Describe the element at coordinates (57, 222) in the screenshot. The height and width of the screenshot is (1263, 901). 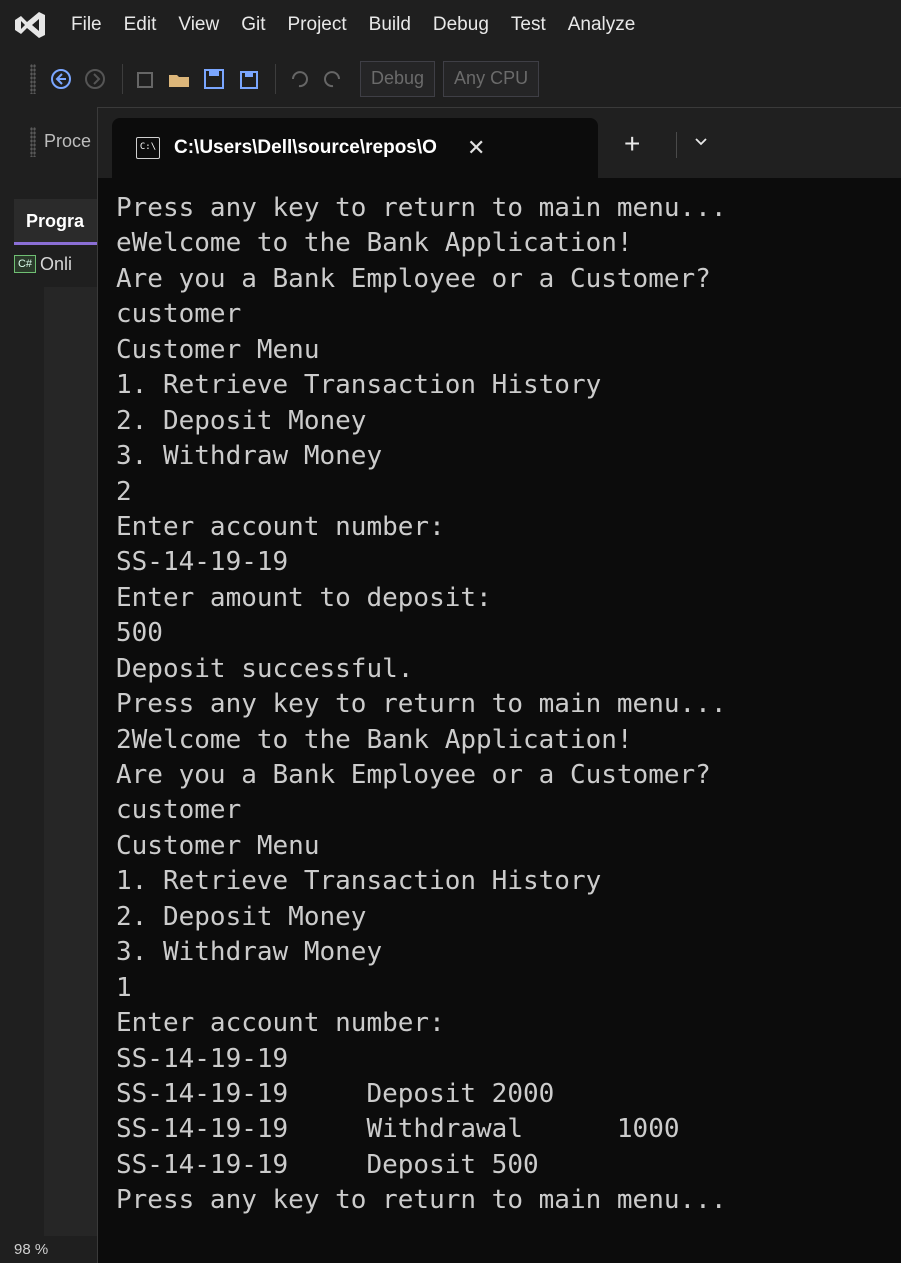
I see `program-tab: Progra` at that location.